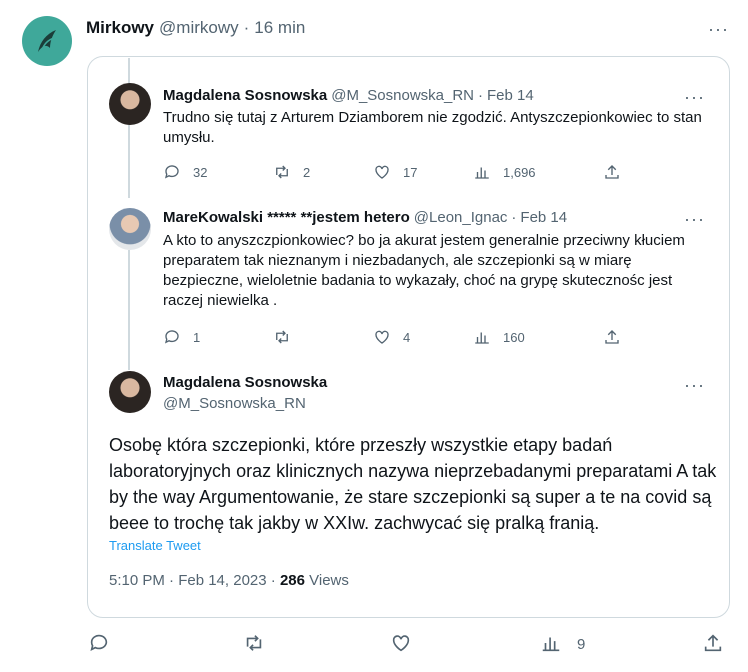 This screenshot has height=672, width=748. I want to click on like-count: 17, so click(410, 172).